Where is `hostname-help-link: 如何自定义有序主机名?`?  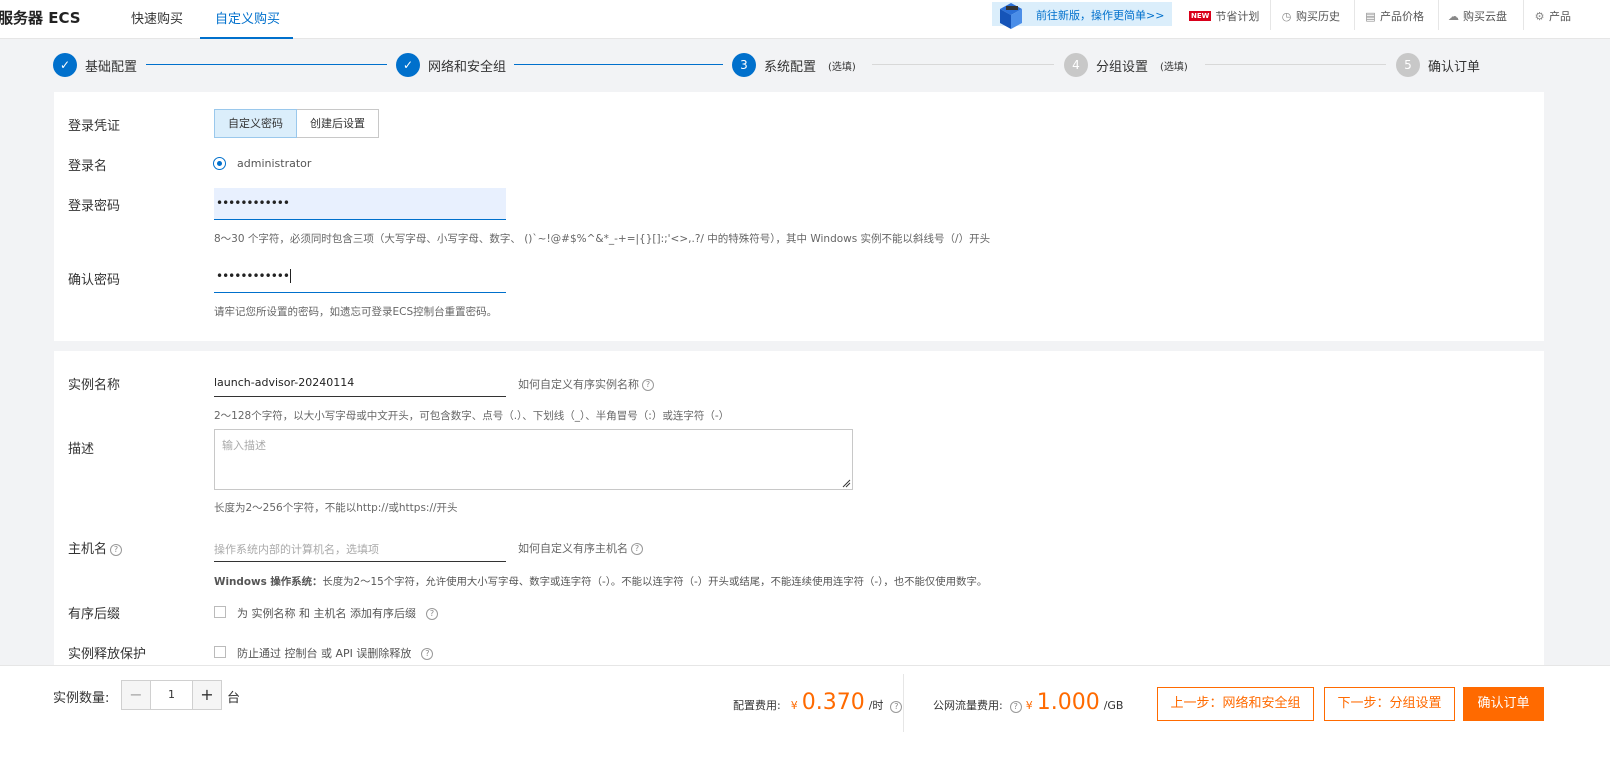 hostname-help-link: 如何自定义有序主机名? is located at coordinates (580, 548).